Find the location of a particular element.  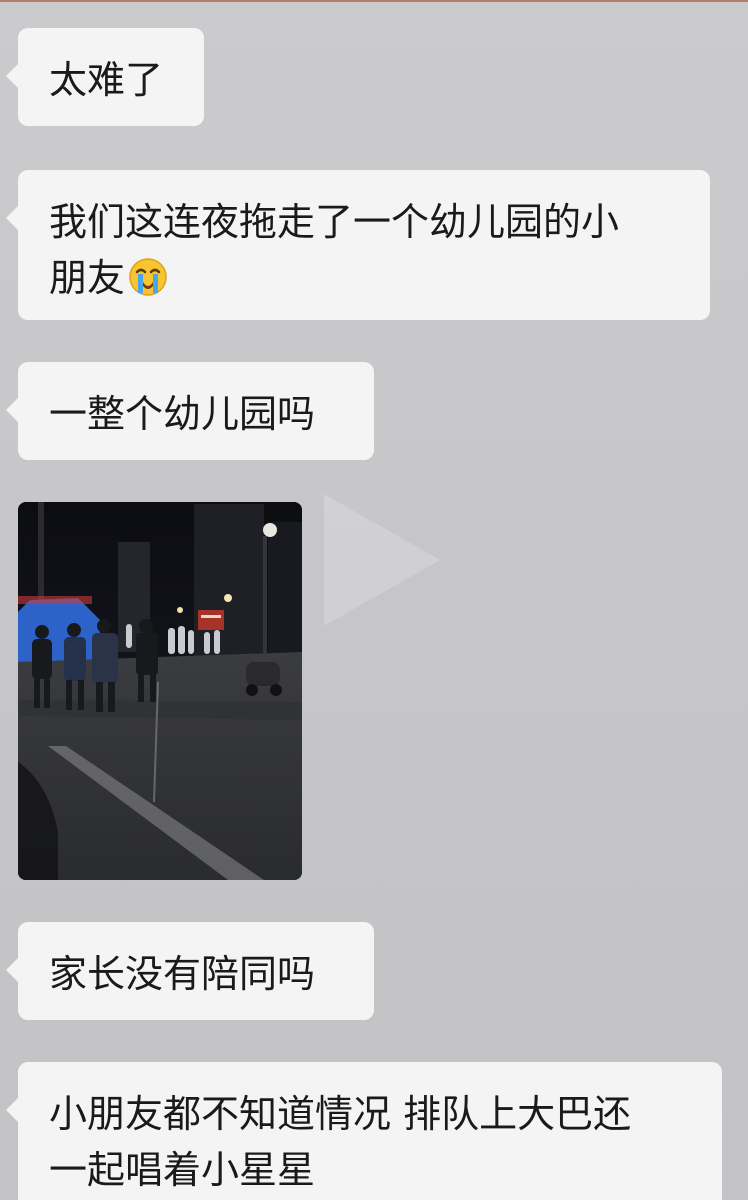

message-bubble: 小朋友都不知道情况 排队上大巴还 一起唱着小星星 is located at coordinates (364, 1131).